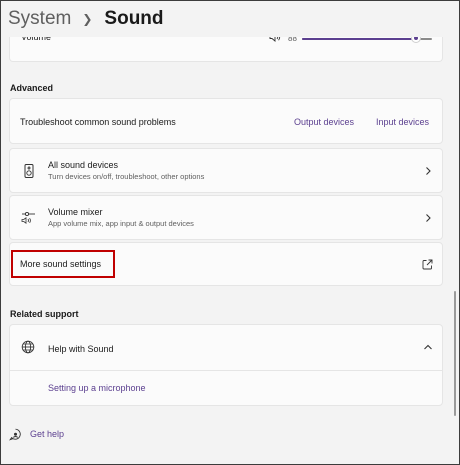 This screenshot has width=460, height=465. What do you see at coordinates (324, 122) in the screenshot?
I see `output-devices-link: Output devices` at bounding box center [324, 122].